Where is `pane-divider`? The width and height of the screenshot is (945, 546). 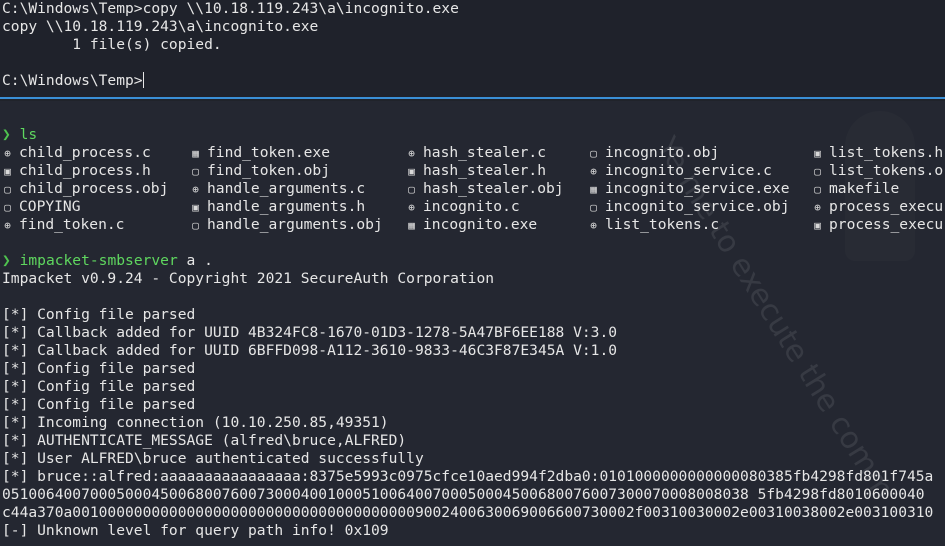 pane-divider is located at coordinates (472, 98).